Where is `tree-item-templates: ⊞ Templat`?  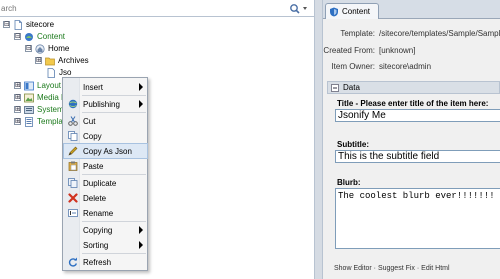
tree-item-templates: ⊞ Templat is located at coordinates (39, 121).